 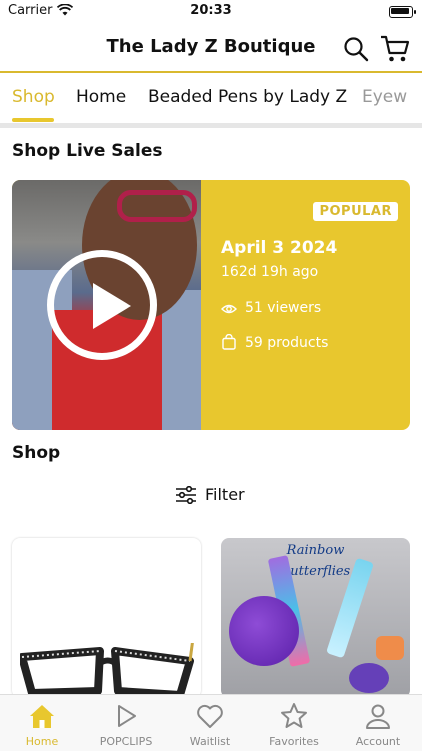 What do you see at coordinates (395, 49) in the screenshot?
I see `cart-icon` at bounding box center [395, 49].